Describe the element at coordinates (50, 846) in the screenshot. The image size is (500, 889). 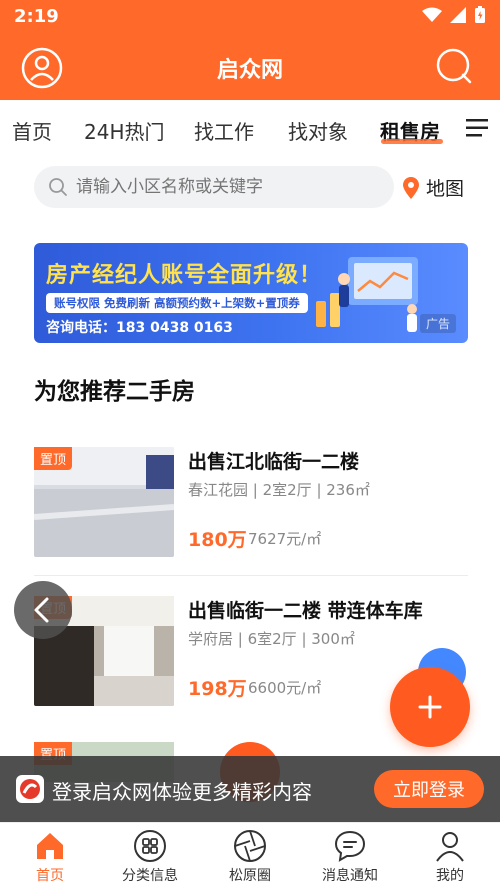
I see `home-icon` at that location.